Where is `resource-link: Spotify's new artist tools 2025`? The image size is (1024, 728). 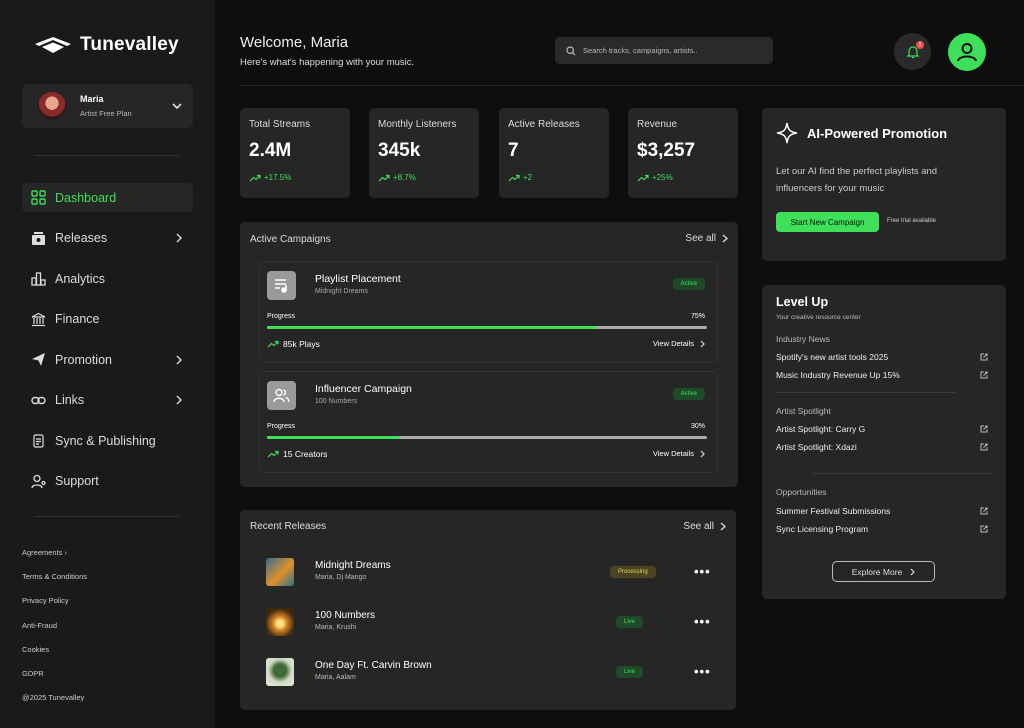 resource-link: Spotify's new artist tools 2025 is located at coordinates (882, 357).